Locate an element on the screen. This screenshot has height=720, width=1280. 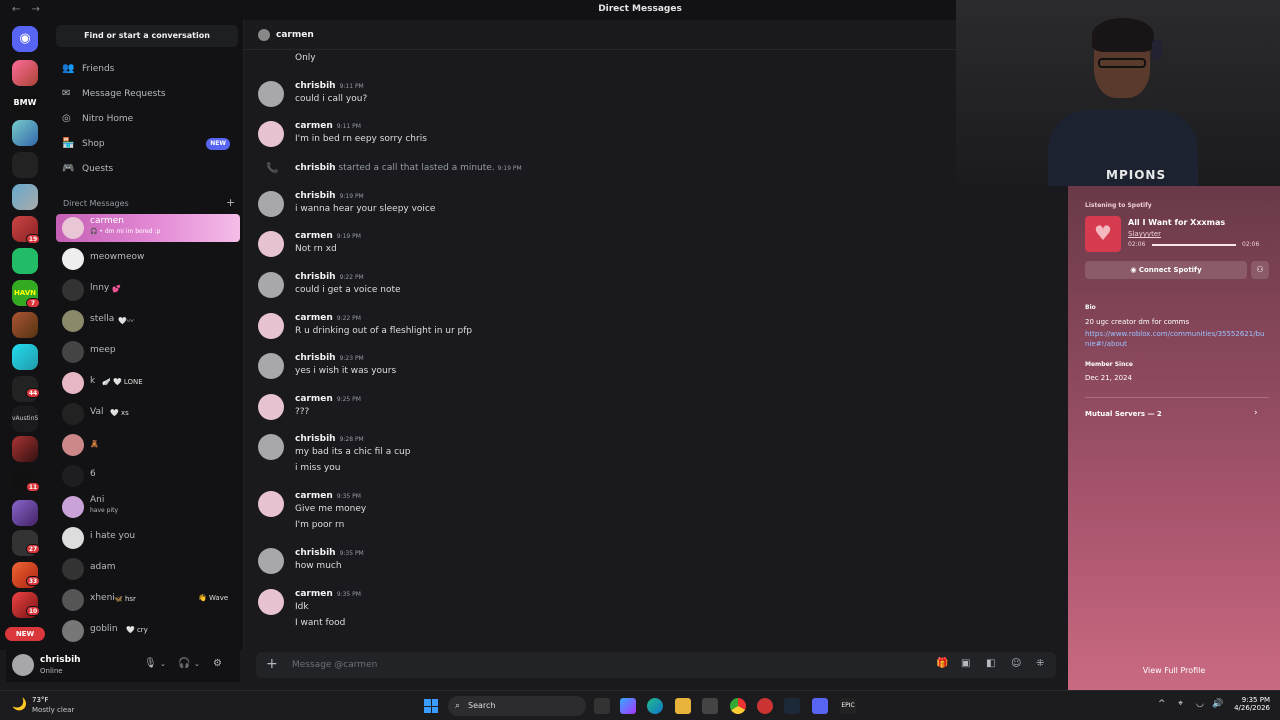
add-friend-icon: ⚇ is located at coordinates (1260, 270).